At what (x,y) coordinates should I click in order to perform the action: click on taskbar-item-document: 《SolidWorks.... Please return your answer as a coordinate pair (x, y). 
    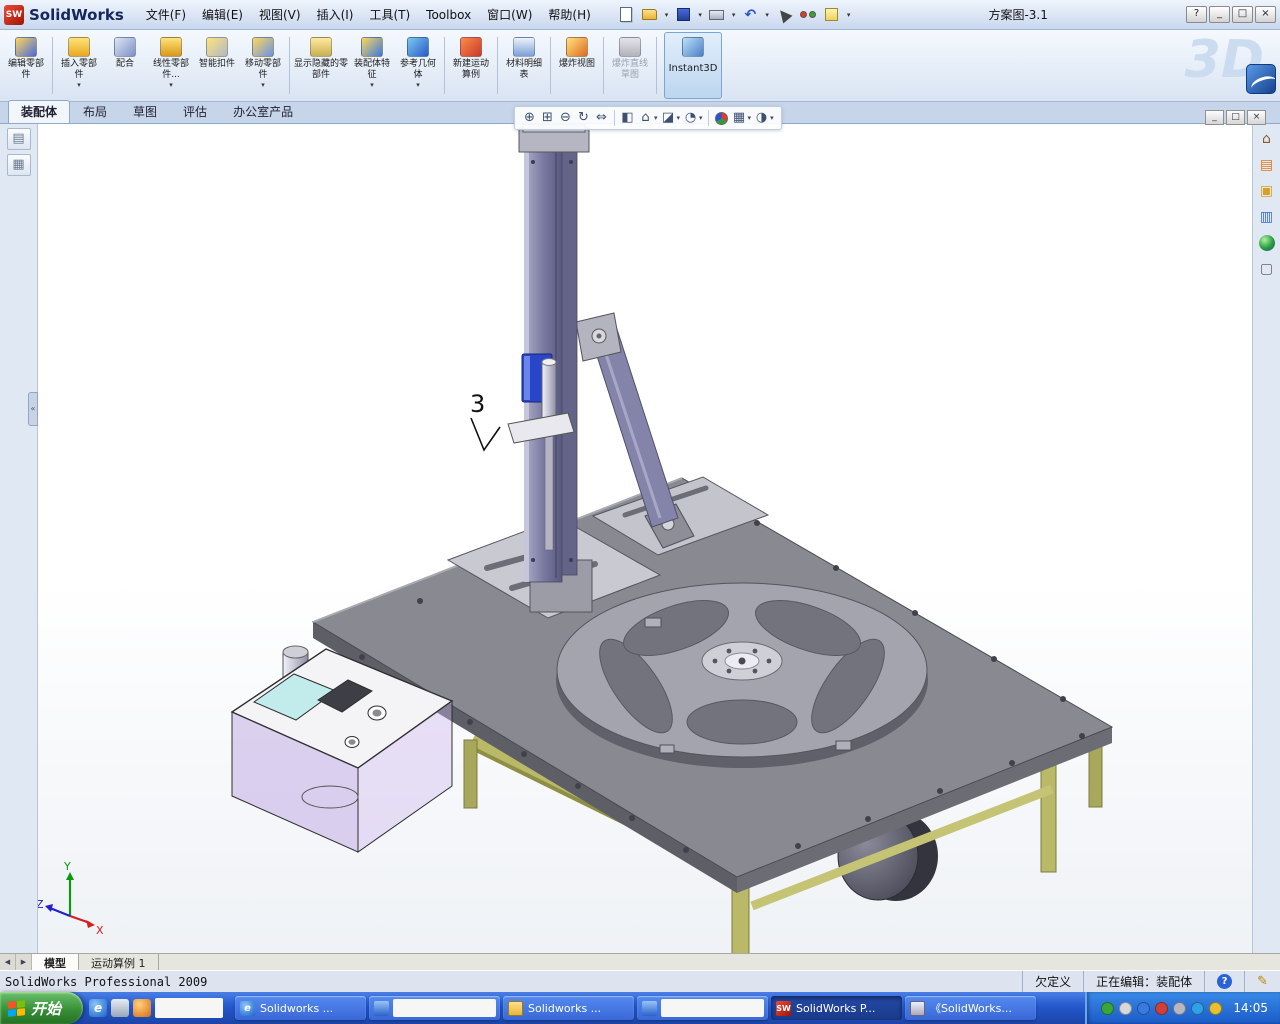
    Looking at the image, I should click on (971, 1008).